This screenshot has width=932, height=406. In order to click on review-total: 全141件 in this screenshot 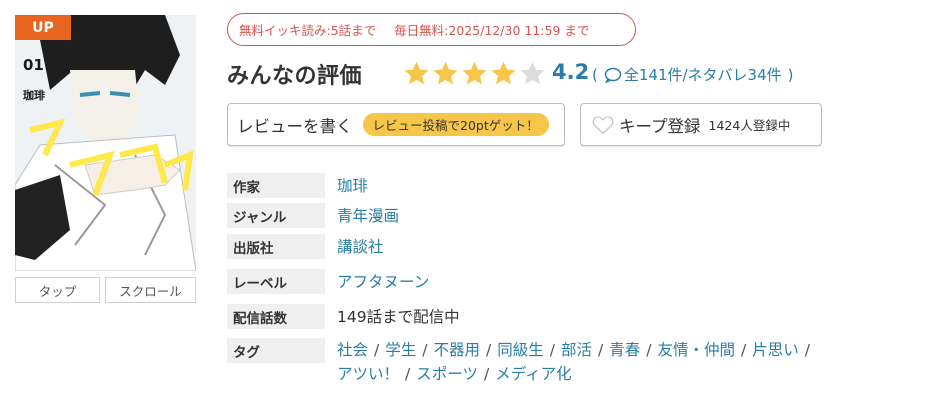, I will do `click(653, 74)`.